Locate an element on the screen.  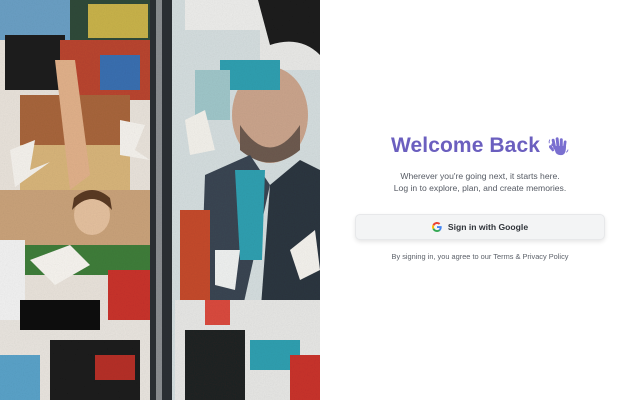
legal-prefix: By signing in, you agree to our is located at coordinates (442, 256).